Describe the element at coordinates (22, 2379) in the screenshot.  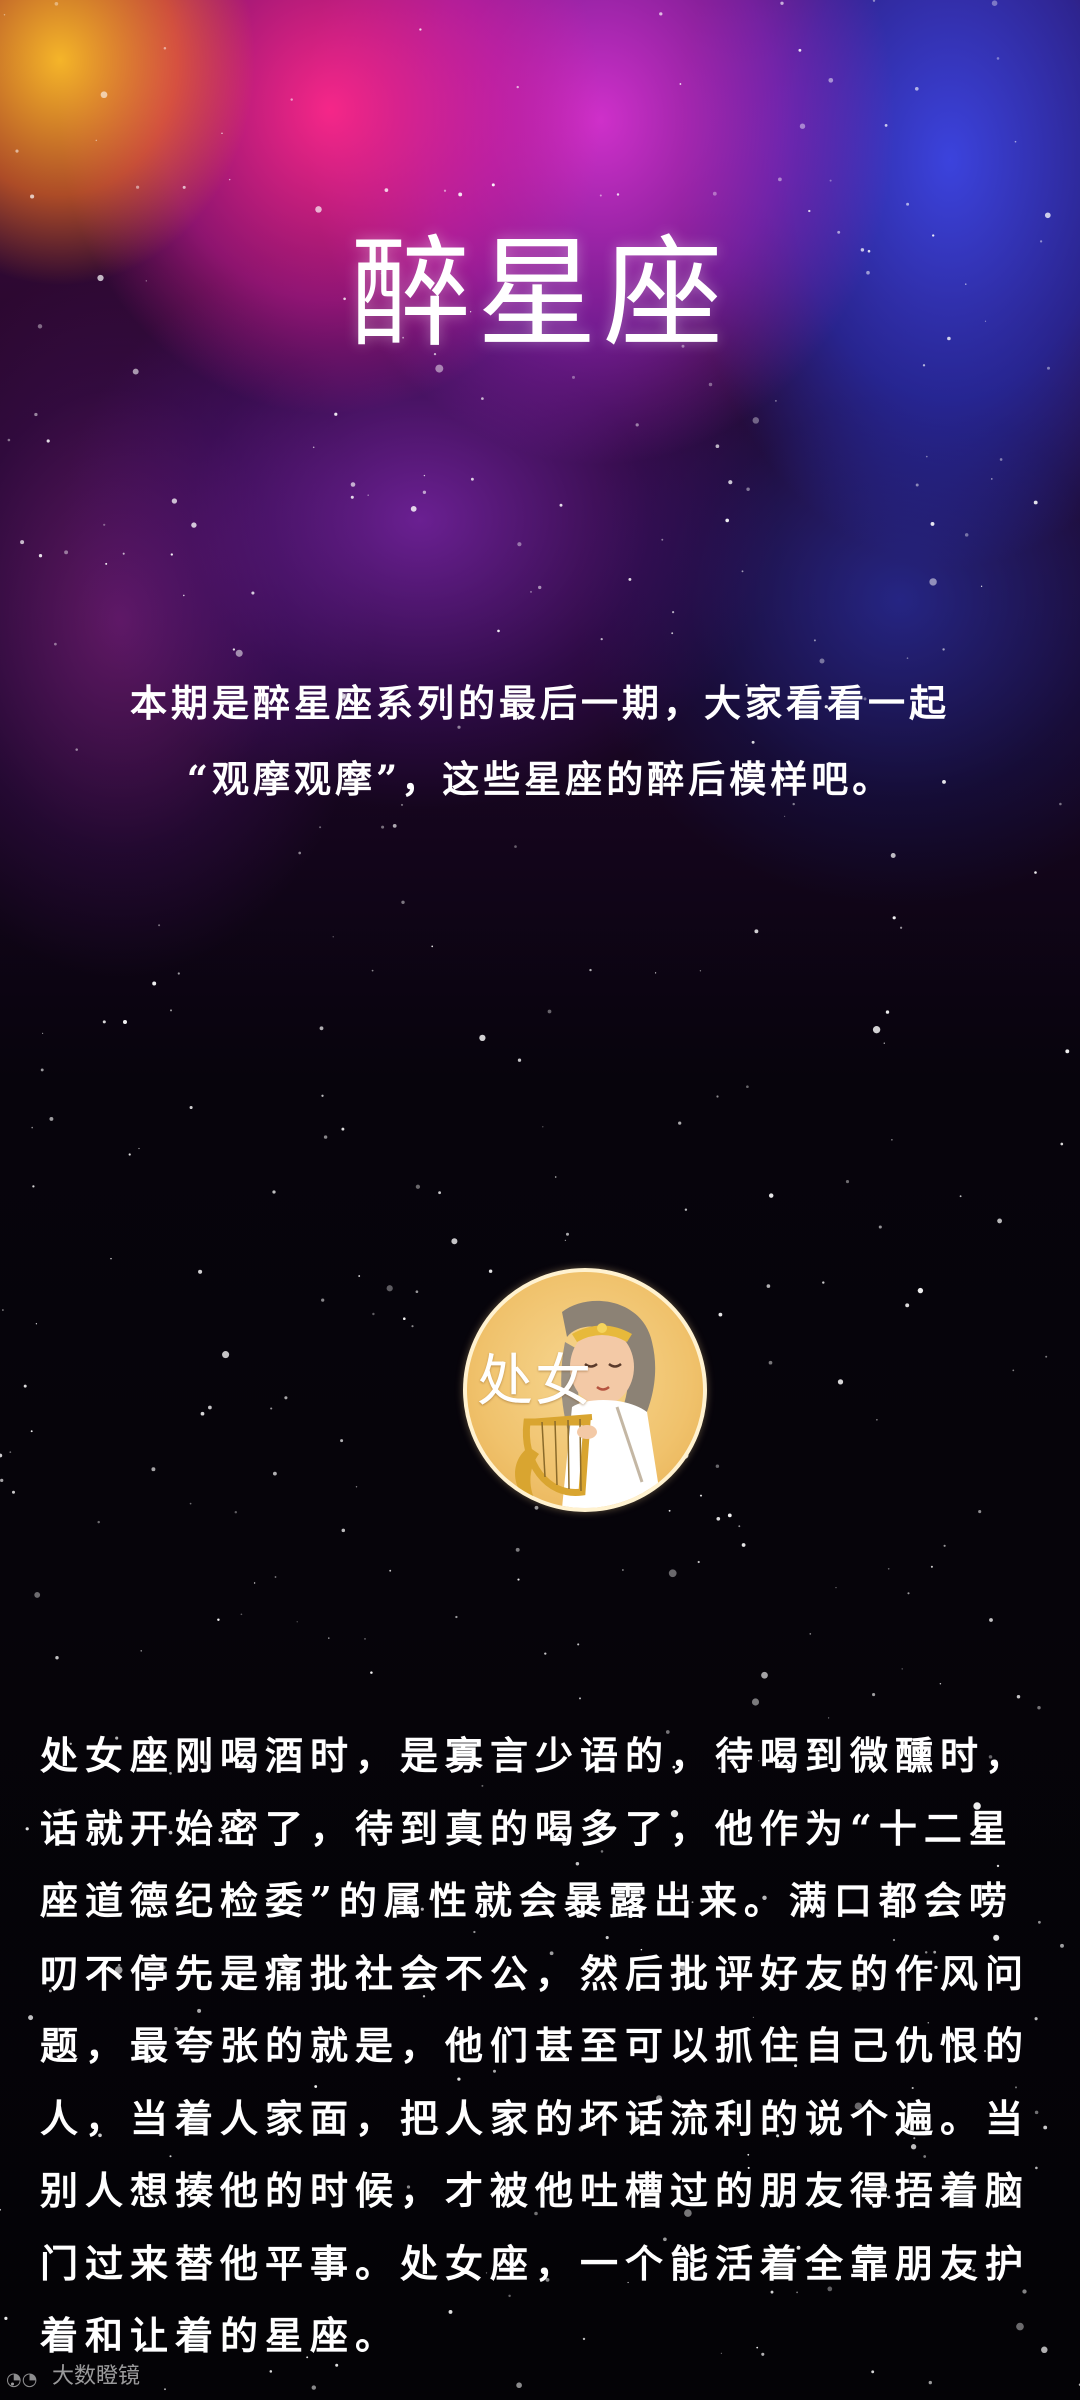
I see `watermark-logo-icon: ◔◔` at that location.